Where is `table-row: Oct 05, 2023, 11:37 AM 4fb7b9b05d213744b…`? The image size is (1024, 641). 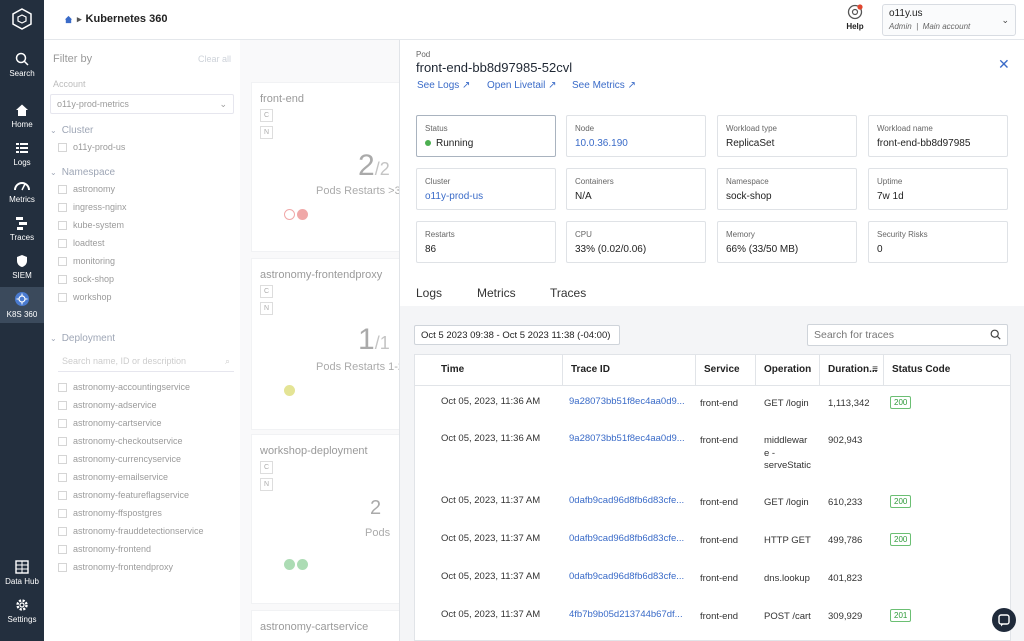 table-row: Oct 05, 2023, 11:37 AM 4fb7b9b05d213744b… is located at coordinates (712, 618).